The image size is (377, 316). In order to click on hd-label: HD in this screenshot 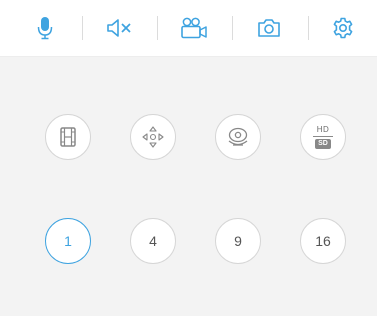, I will do `click(323, 129)`.